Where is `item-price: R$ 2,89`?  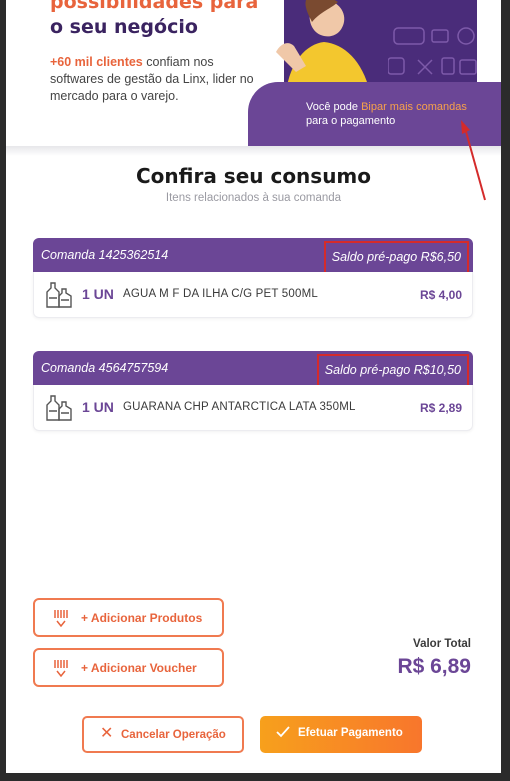
item-price: R$ 2,89 is located at coordinates (440, 408).